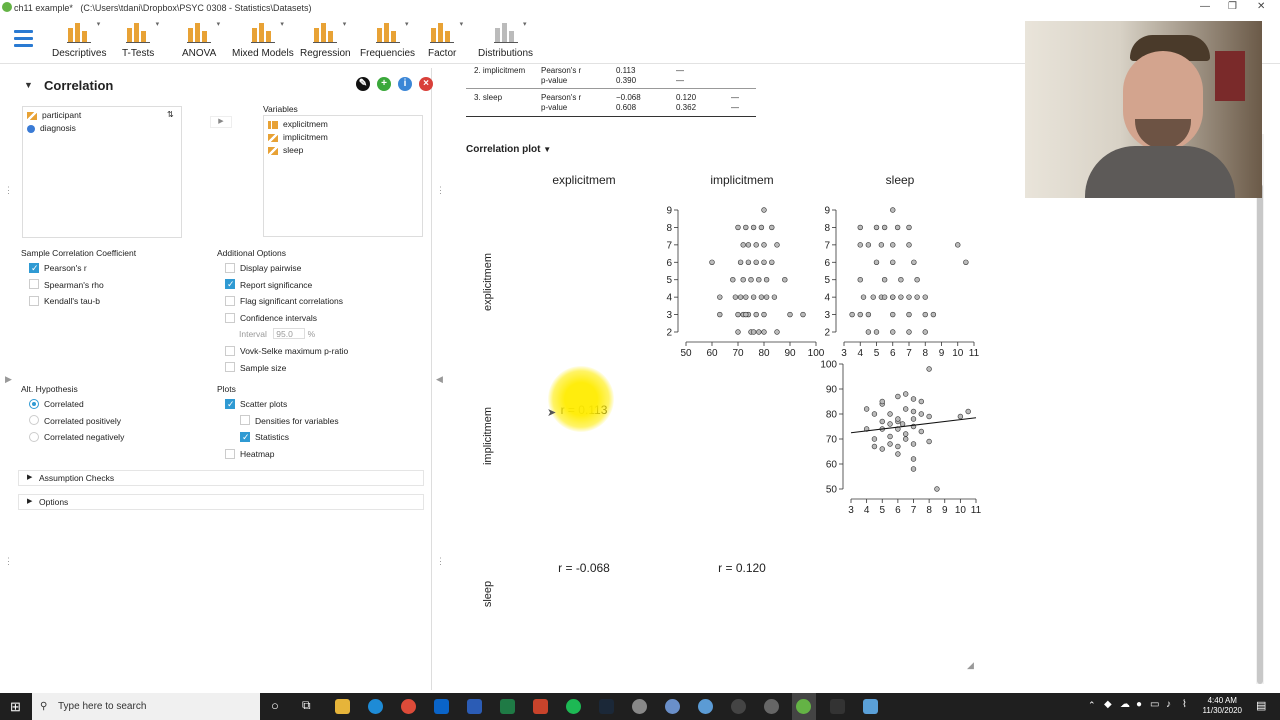 Image resolution: width=1280 pixels, height=720 pixels. What do you see at coordinates (140, 38) in the screenshot?
I see `ribbon-t-tests-button: ▾ T-Tests` at bounding box center [140, 38].